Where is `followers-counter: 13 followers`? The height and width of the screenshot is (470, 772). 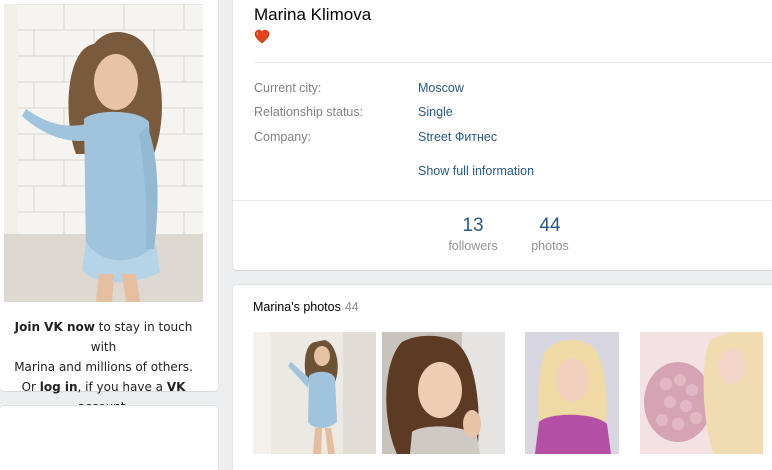
followers-counter: 13 followers is located at coordinates (473, 235).